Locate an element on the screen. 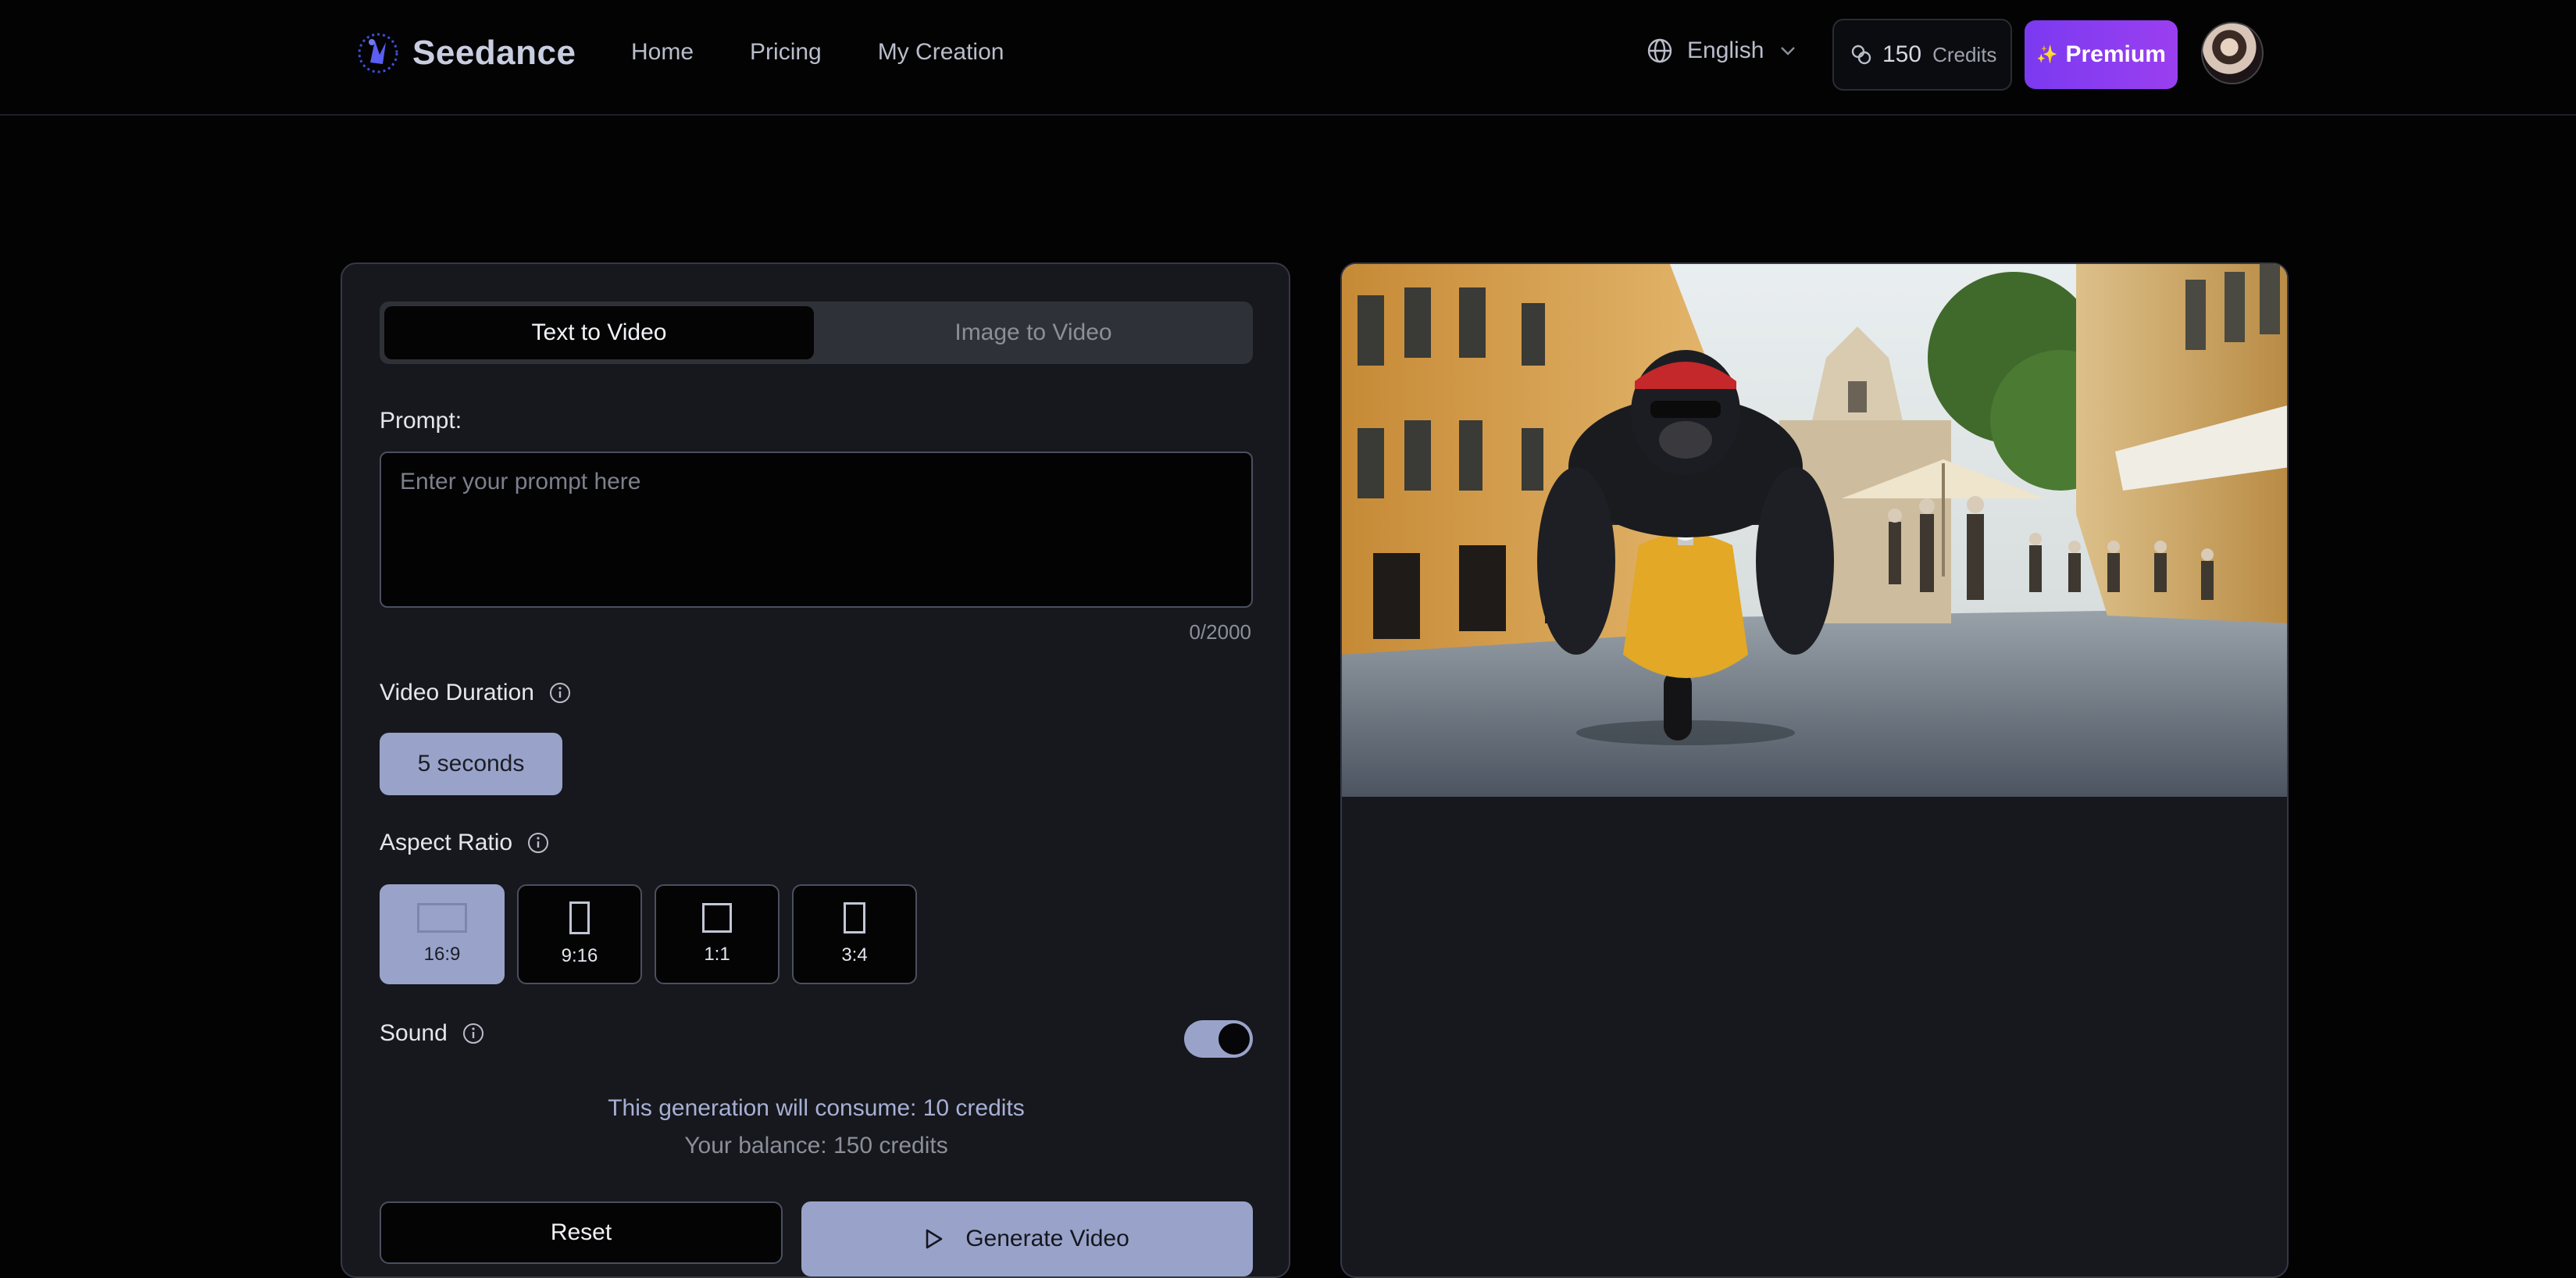 The width and height of the screenshot is (2576, 1278). landscape-shape-icon is located at coordinates (442, 918).